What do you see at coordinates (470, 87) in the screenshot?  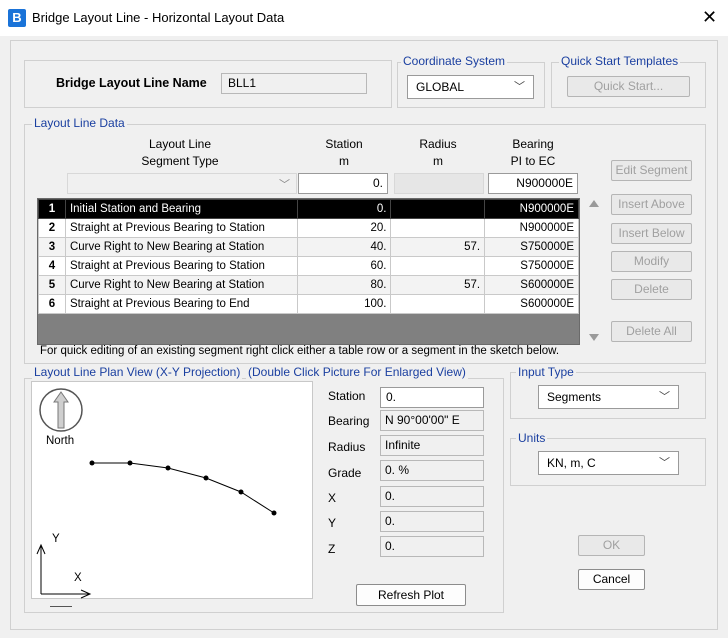 I see `coordinate-system-select: GLOBAL ﹀` at bounding box center [470, 87].